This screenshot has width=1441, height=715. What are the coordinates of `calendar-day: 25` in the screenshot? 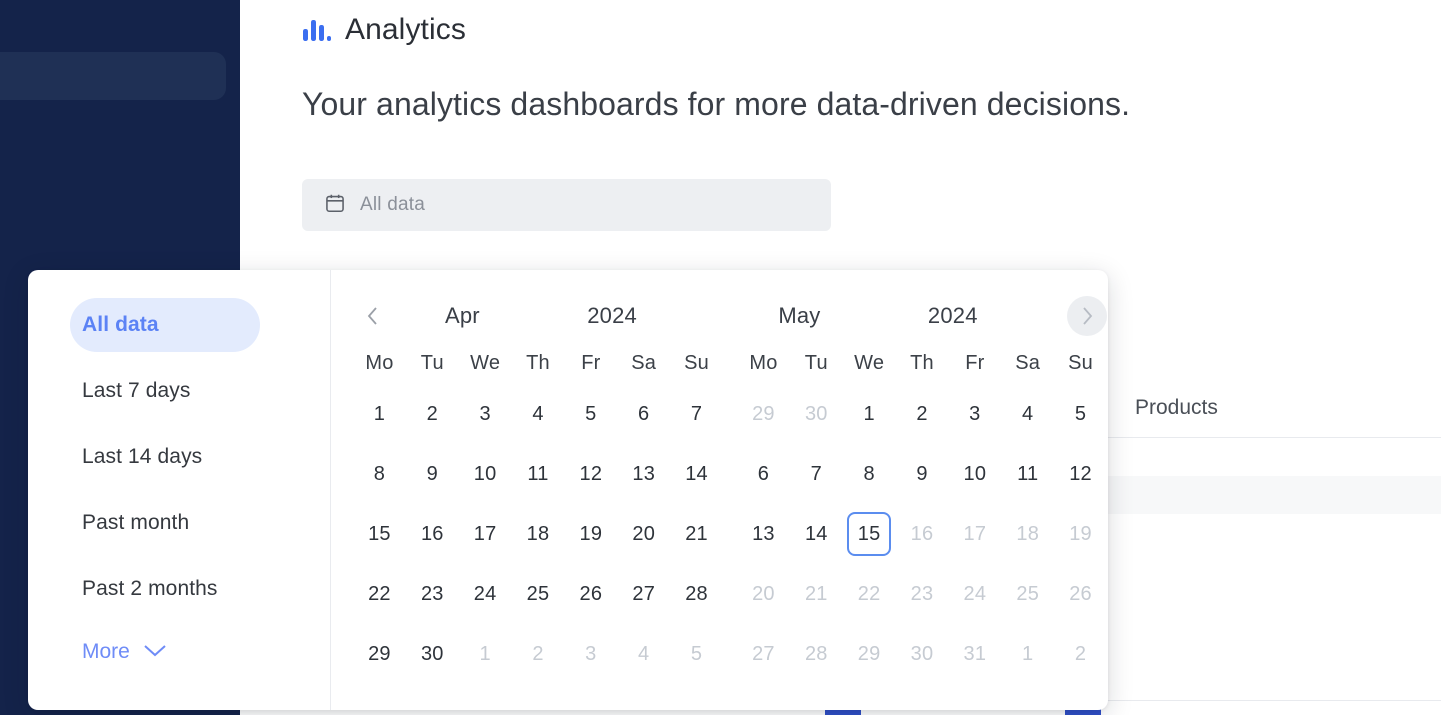 It's located at (538, 594).